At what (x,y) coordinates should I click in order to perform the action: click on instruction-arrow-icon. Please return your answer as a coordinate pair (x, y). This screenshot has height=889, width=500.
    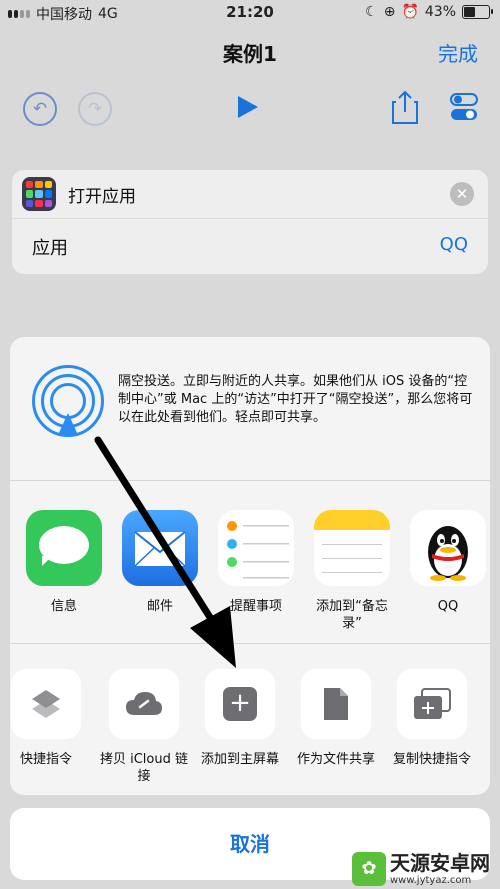
    Looking at the image, I should click on (165, 552).